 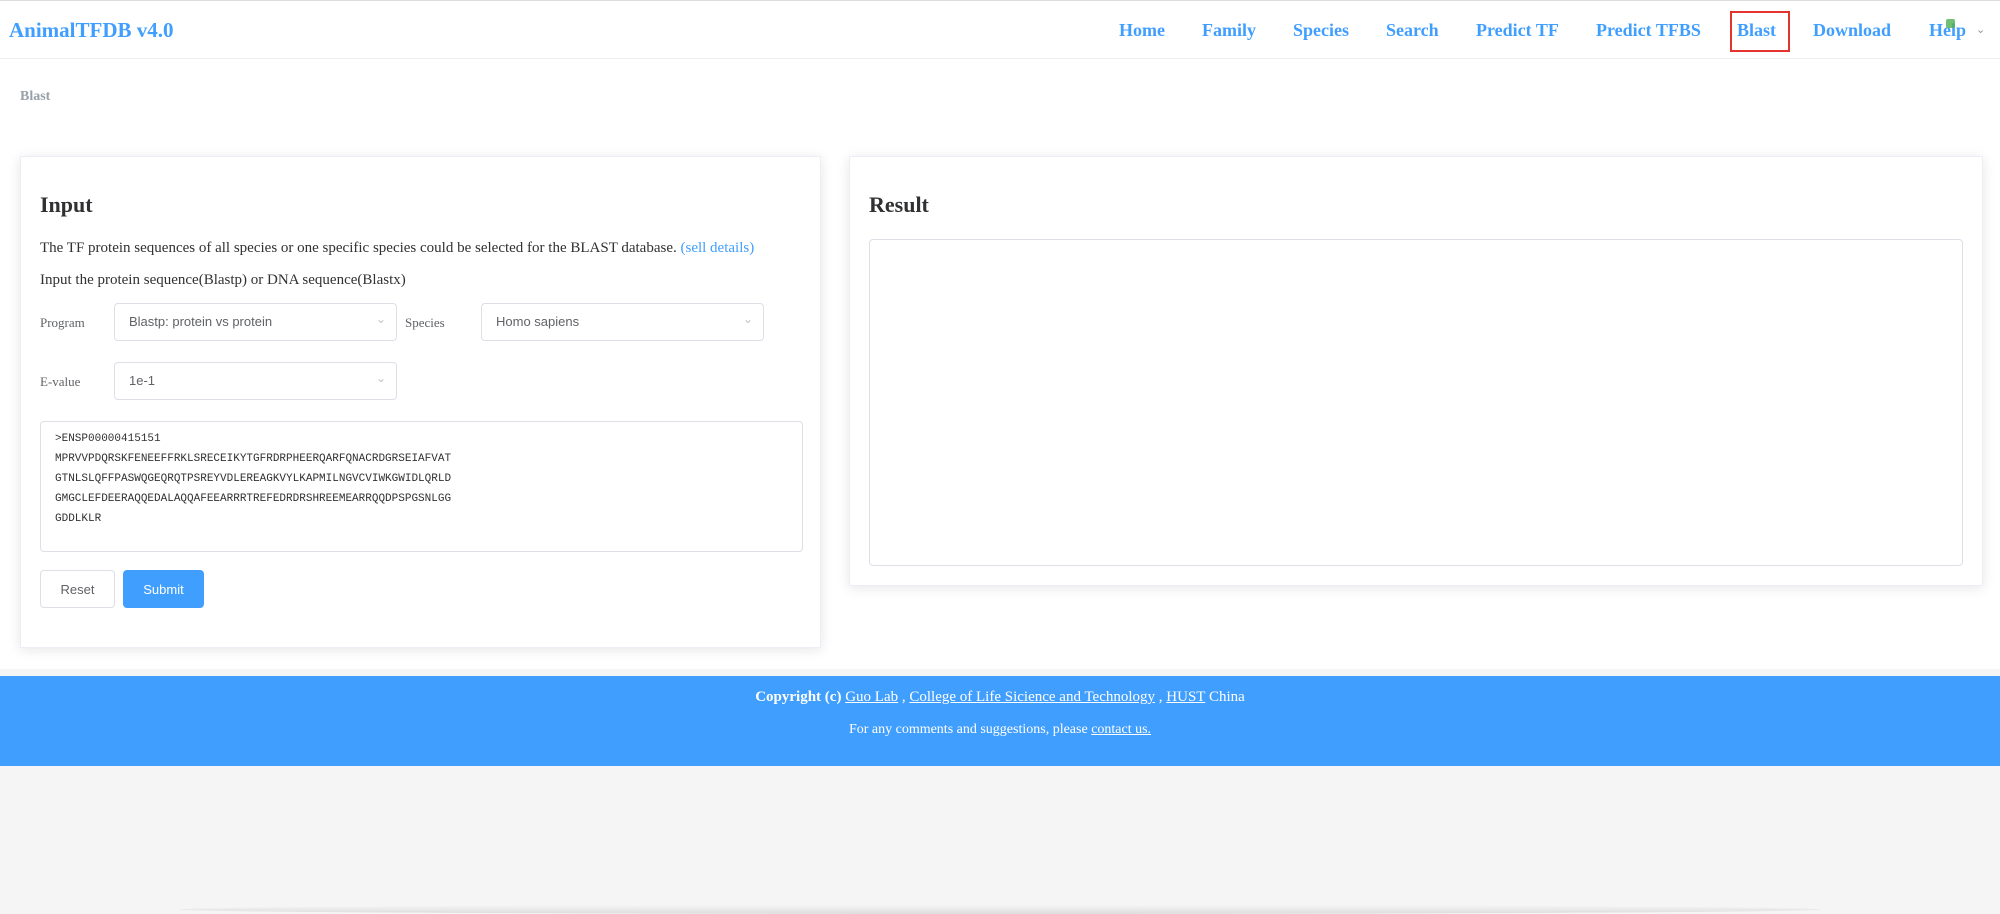 I want to click on reset-button: Reset, so click(x=77, y=589).